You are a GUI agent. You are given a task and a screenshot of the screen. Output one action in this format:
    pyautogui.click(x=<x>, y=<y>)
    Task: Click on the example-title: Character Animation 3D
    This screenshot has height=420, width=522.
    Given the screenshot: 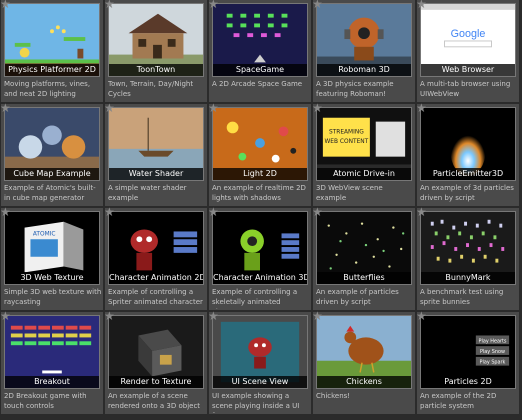 What is the action you would take?
    pyautogui.click(x=260, y=278)
    